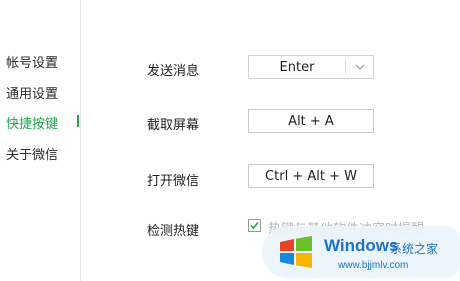  What do you see at coordinates (32, 92) in the screenshot?
I see `sidebar-item-general-settings: 通用设置` at bounding box center [32, 92].